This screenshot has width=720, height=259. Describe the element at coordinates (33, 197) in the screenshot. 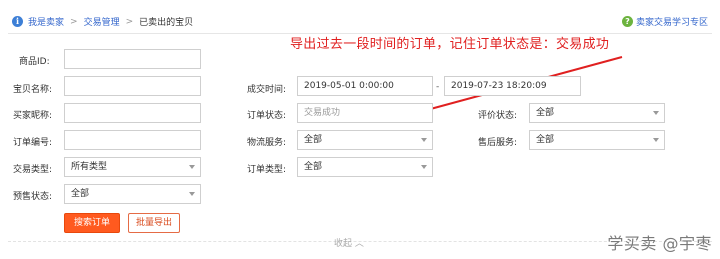

I see `presale-status-label: 预售状态:` at that location.